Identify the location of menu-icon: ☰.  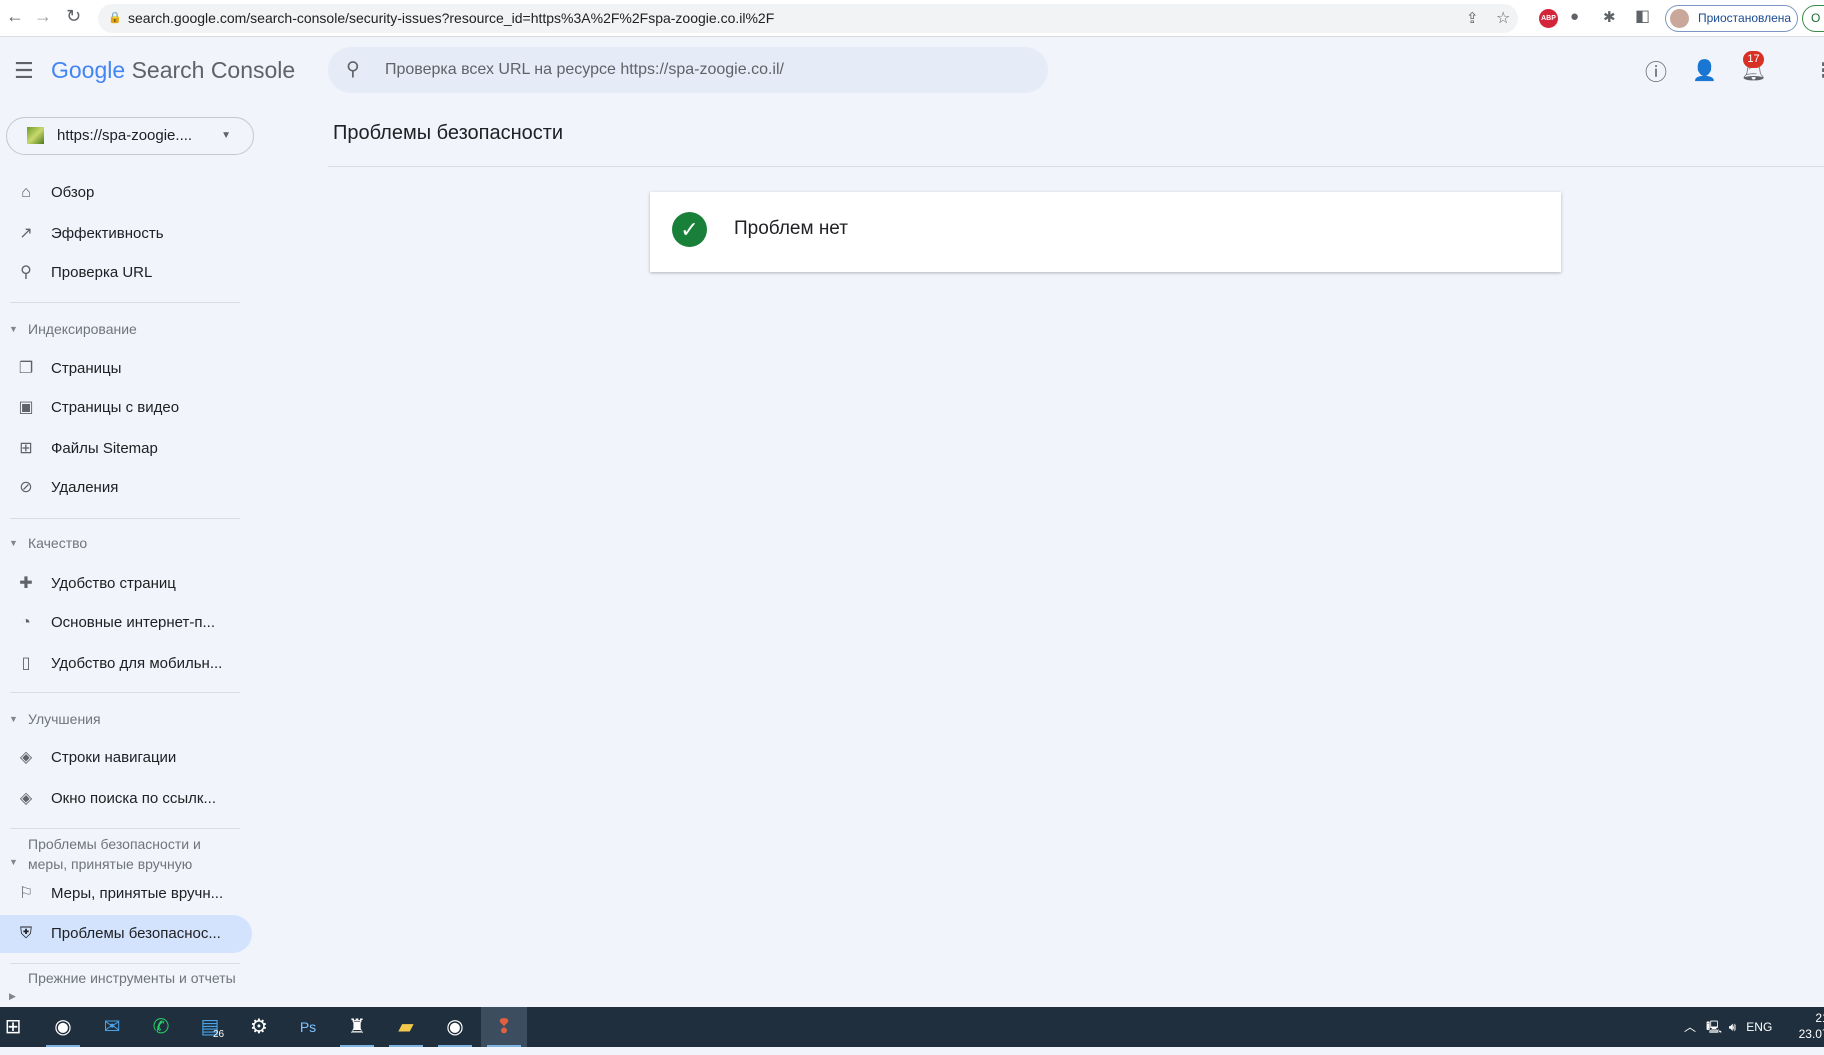
(24, 71).